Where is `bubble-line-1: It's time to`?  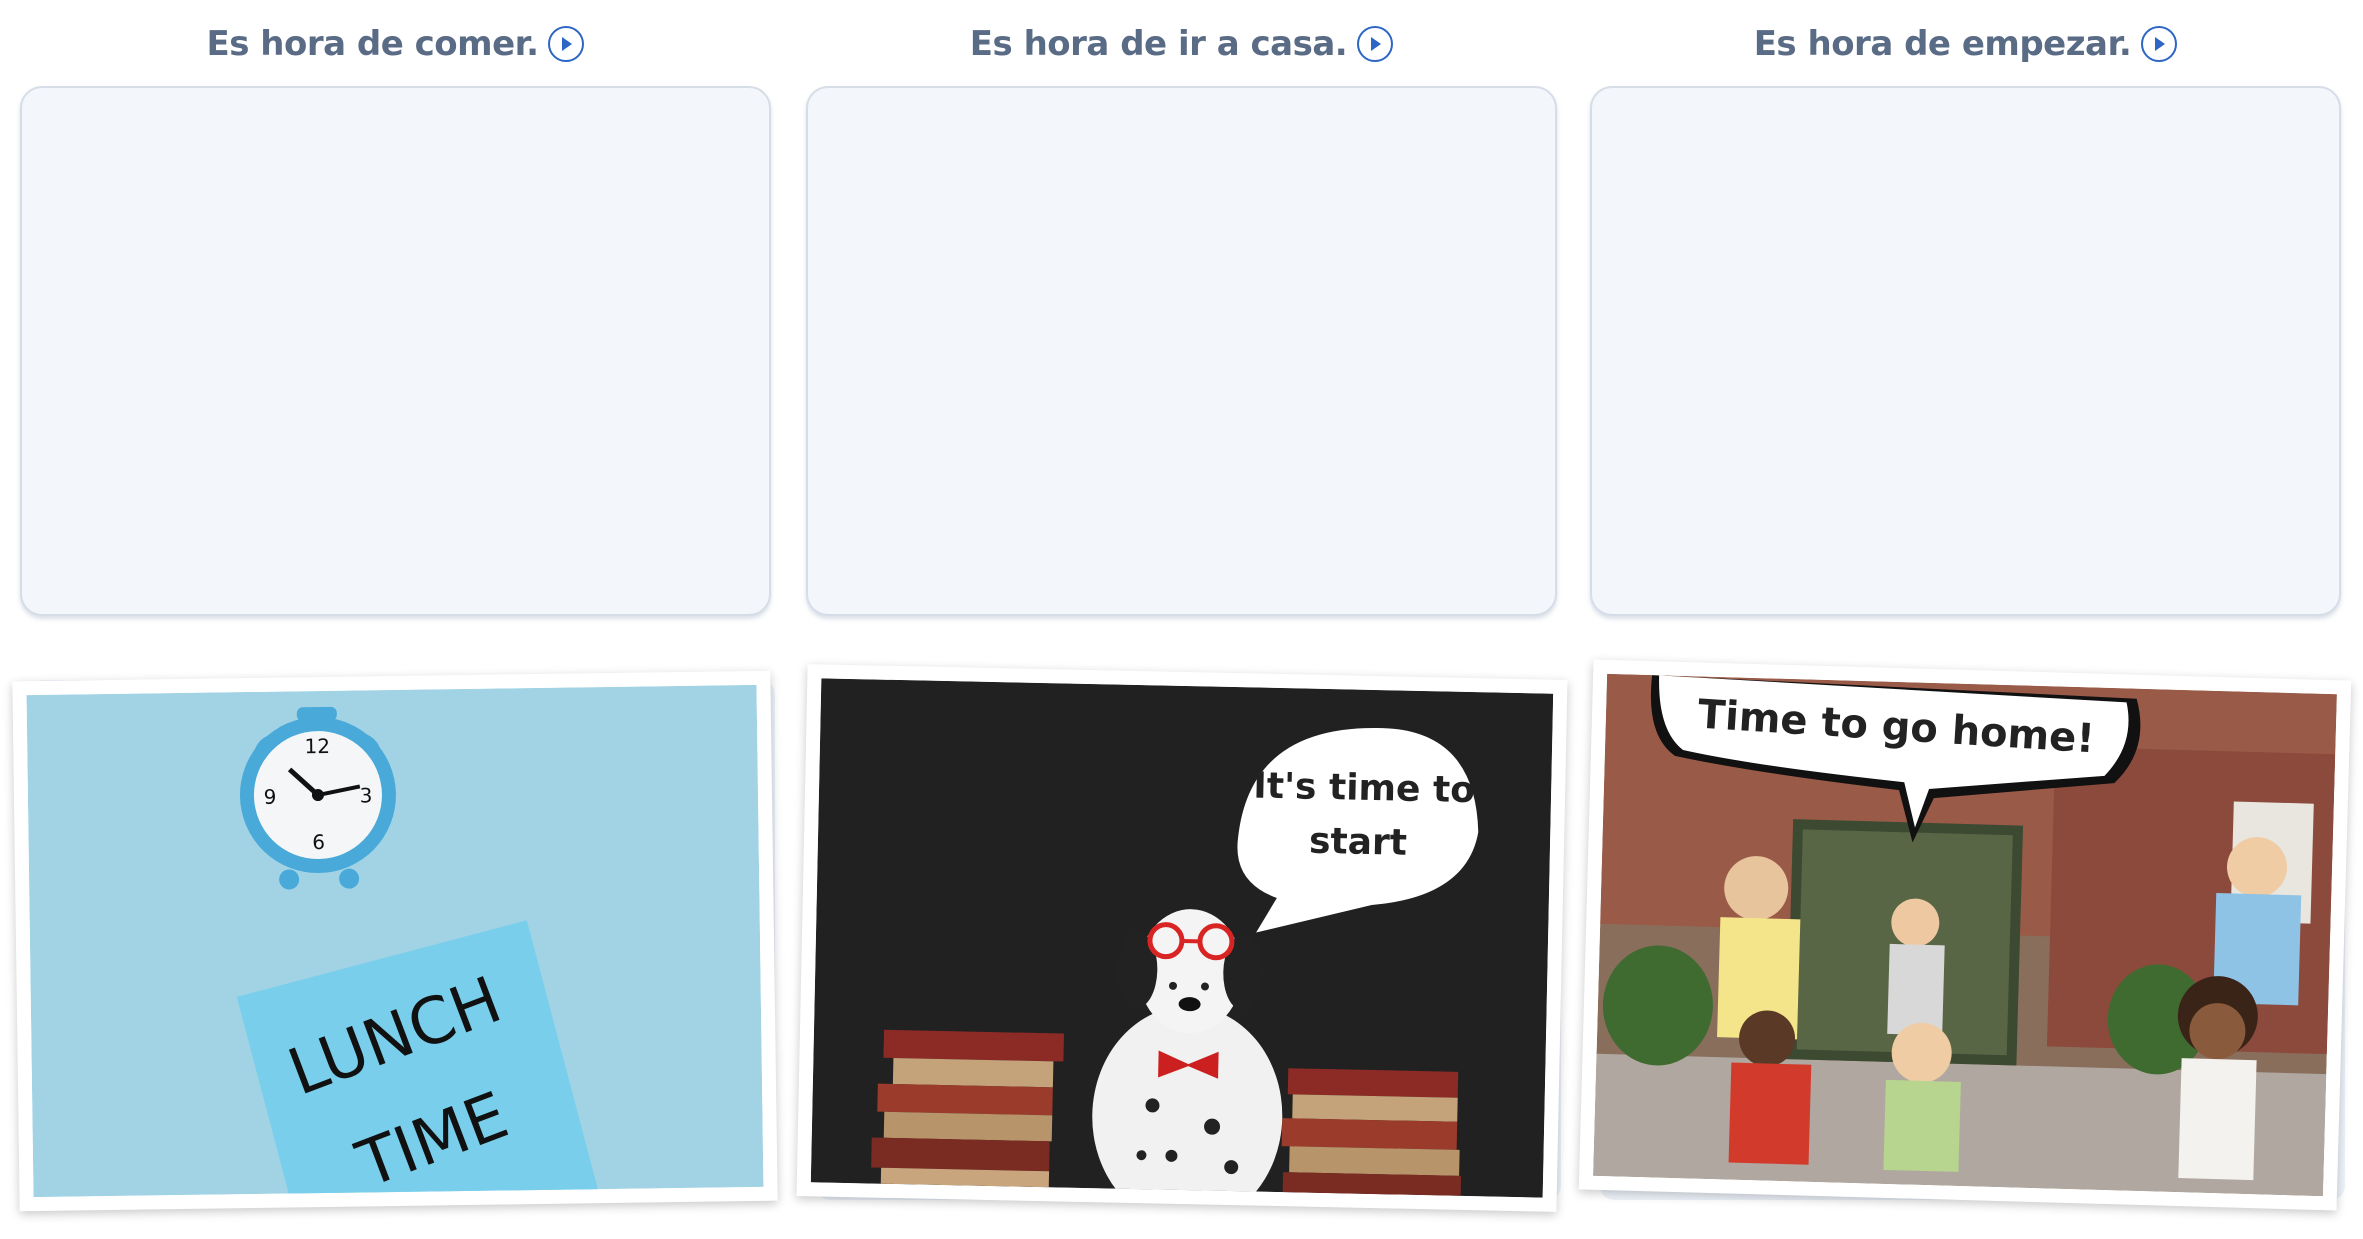 bubble-line-1: It's time to is located at coordinates (1364, 788).